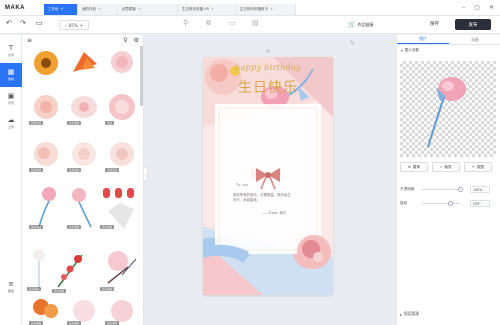 This screenshot has height=325, width=500. Describe the element at coordinates (463, 7) in the screenshot. I see `minimize-icon: –` at that location.